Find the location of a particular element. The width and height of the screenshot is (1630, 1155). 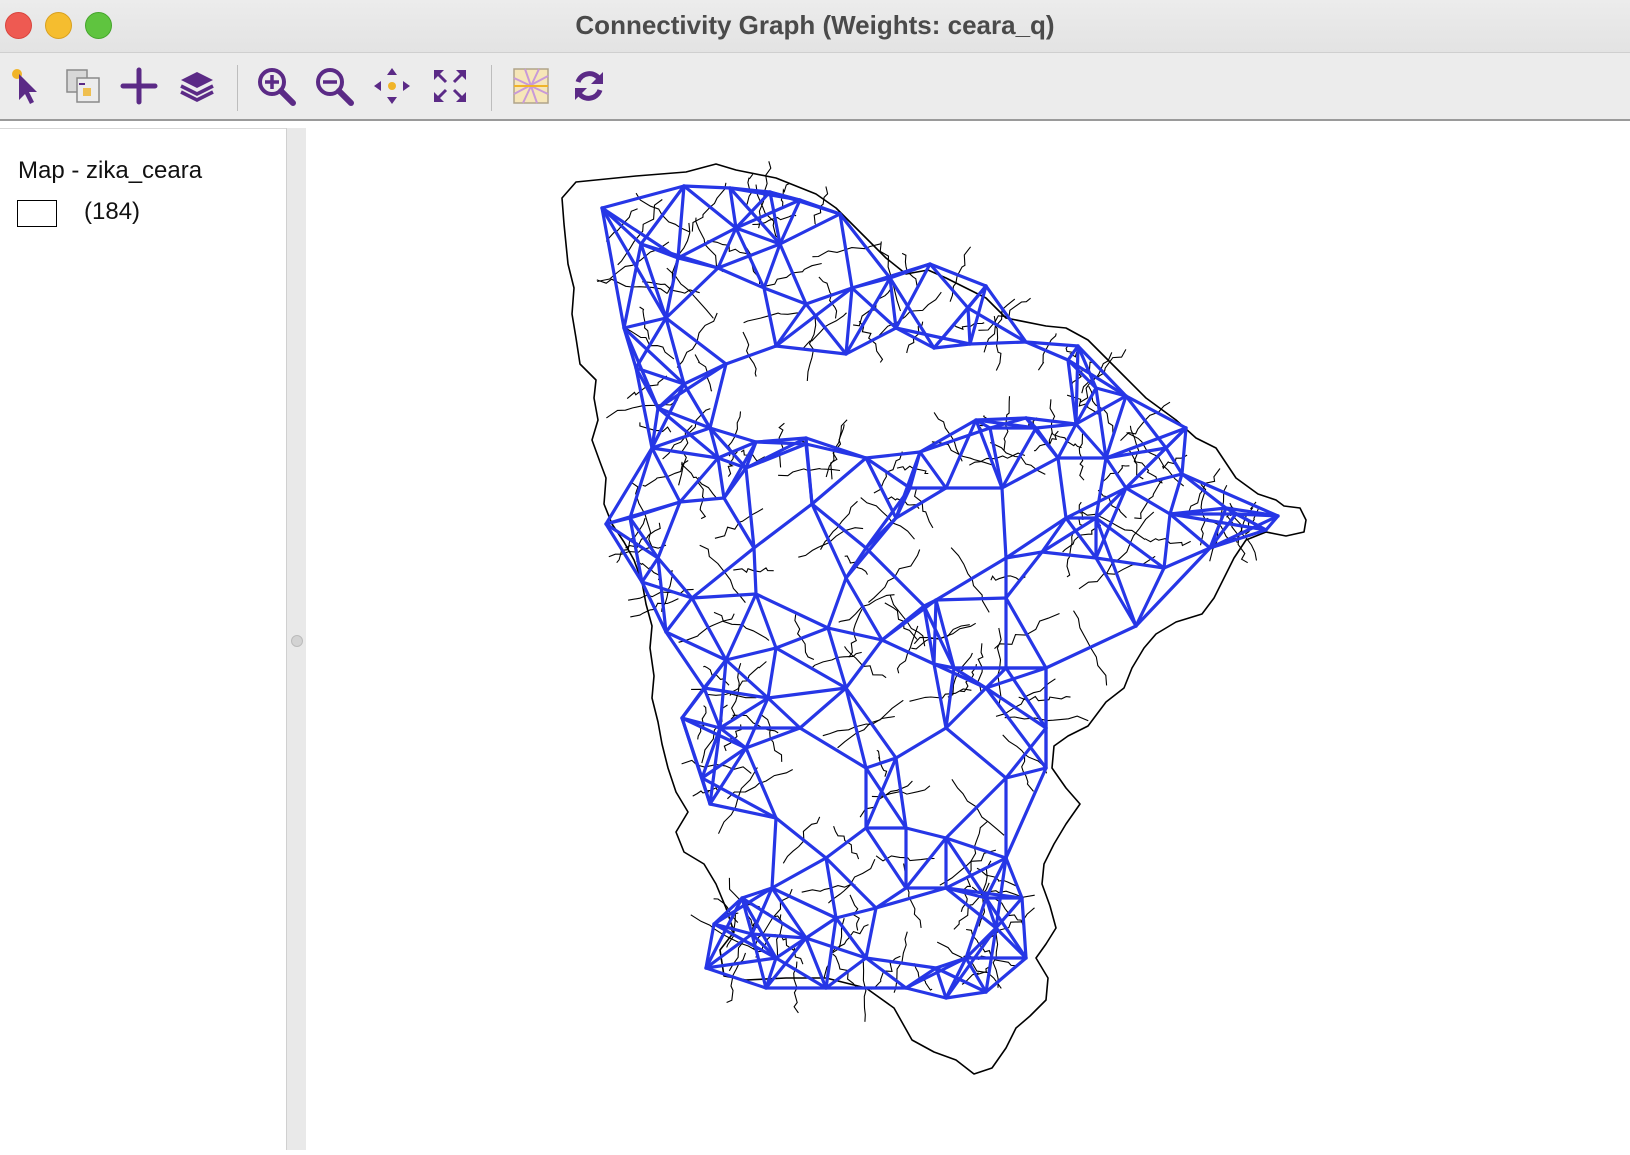

window-title: Connectivity Graph (Weights: ceara_q) is located at coordinates (815, 25).